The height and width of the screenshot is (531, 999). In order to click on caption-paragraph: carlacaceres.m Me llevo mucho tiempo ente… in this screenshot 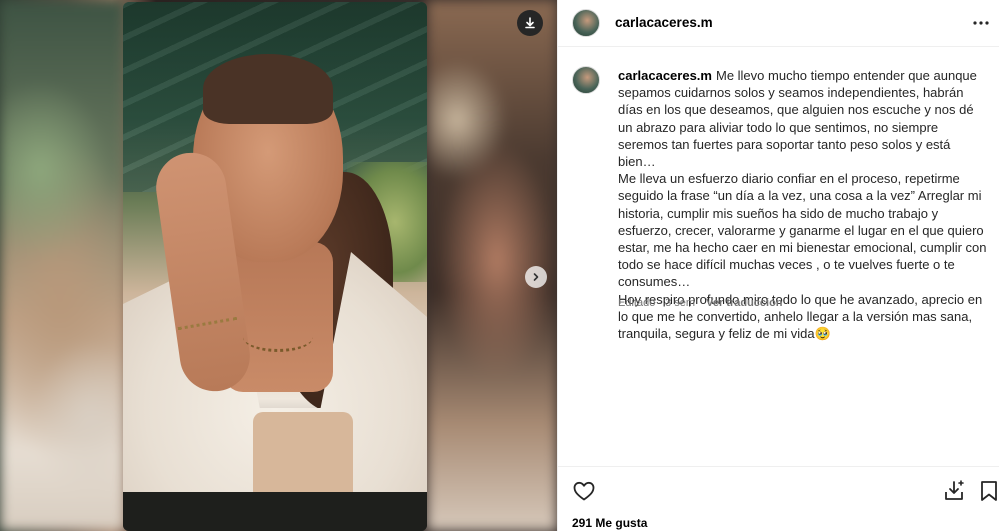, I will do `click(804, 118)`.